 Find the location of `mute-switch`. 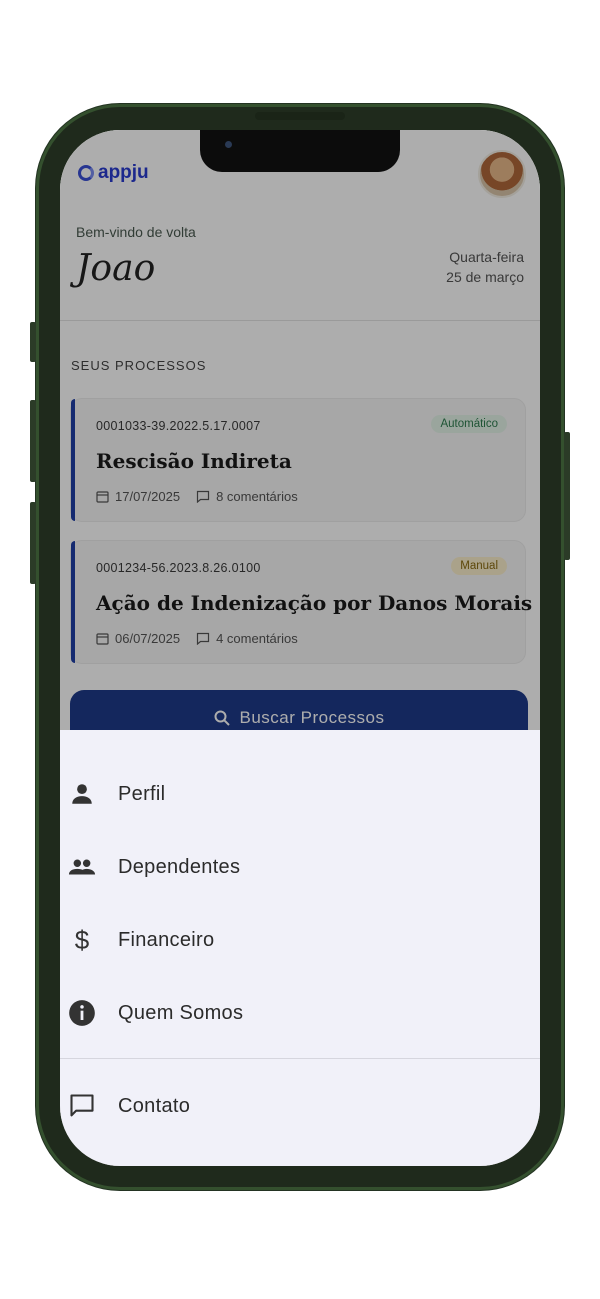

mute-switch is located at coordinates (33, 342).